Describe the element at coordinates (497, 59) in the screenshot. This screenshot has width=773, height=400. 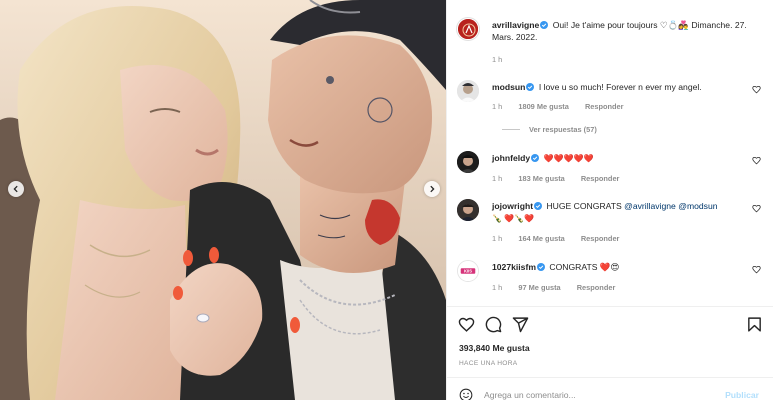
I see `caption-age: 1 h` at that location.